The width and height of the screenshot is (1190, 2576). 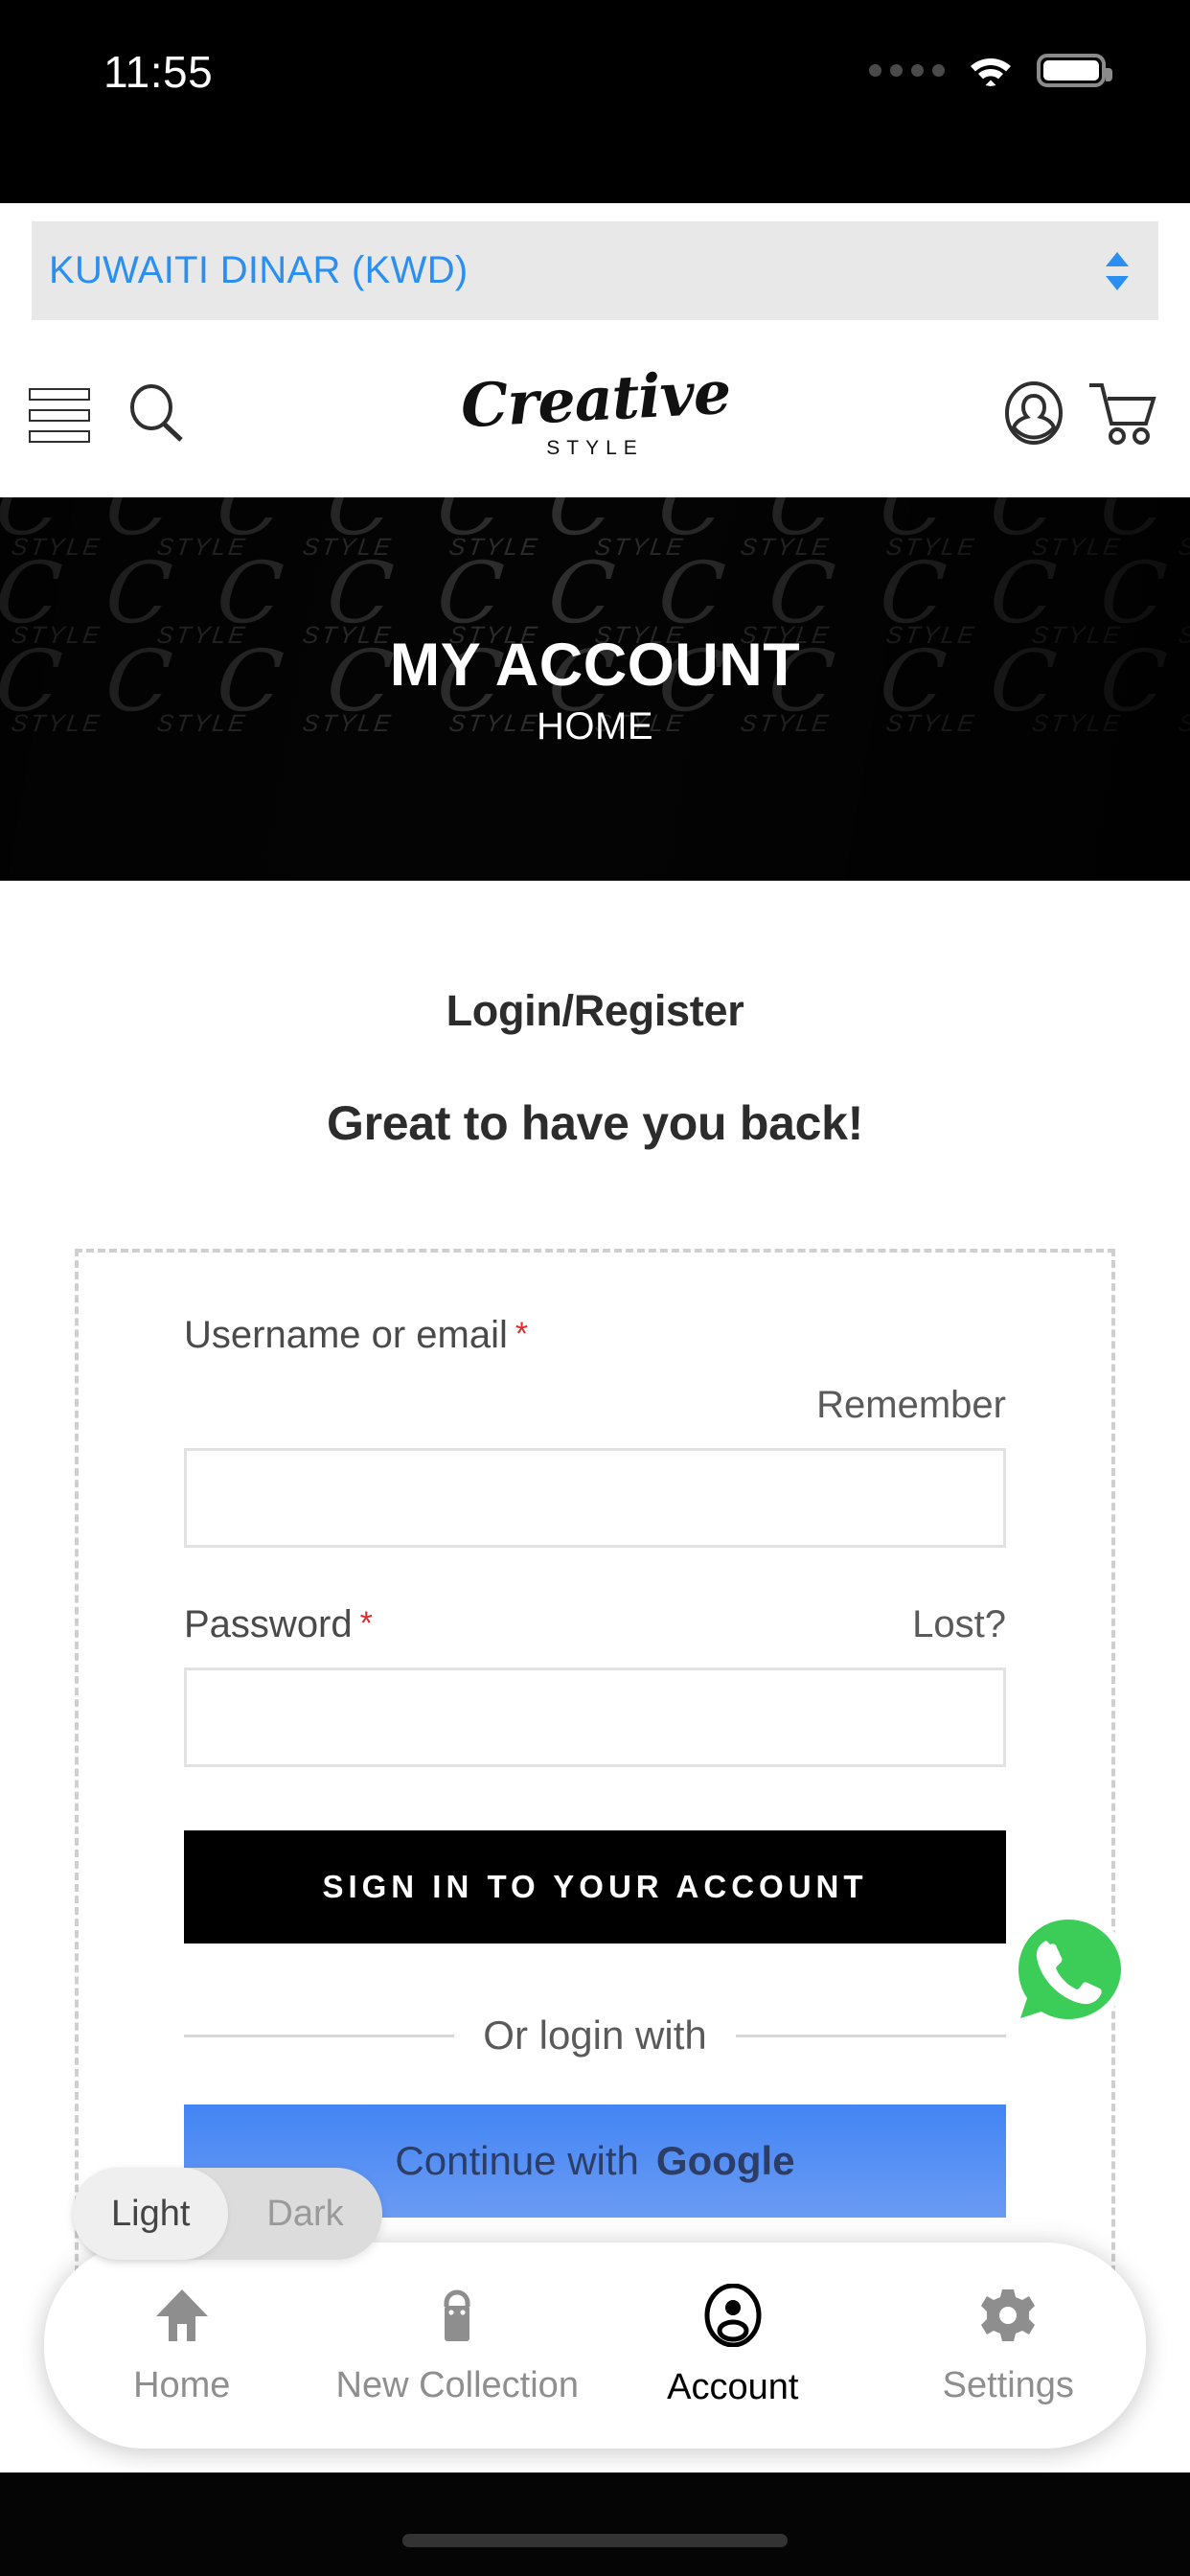 What do you see at coordinates (517, 2160) in the screenshot?
I see `google-button-prefix: Continue with` at bounding box center [517, 2160].